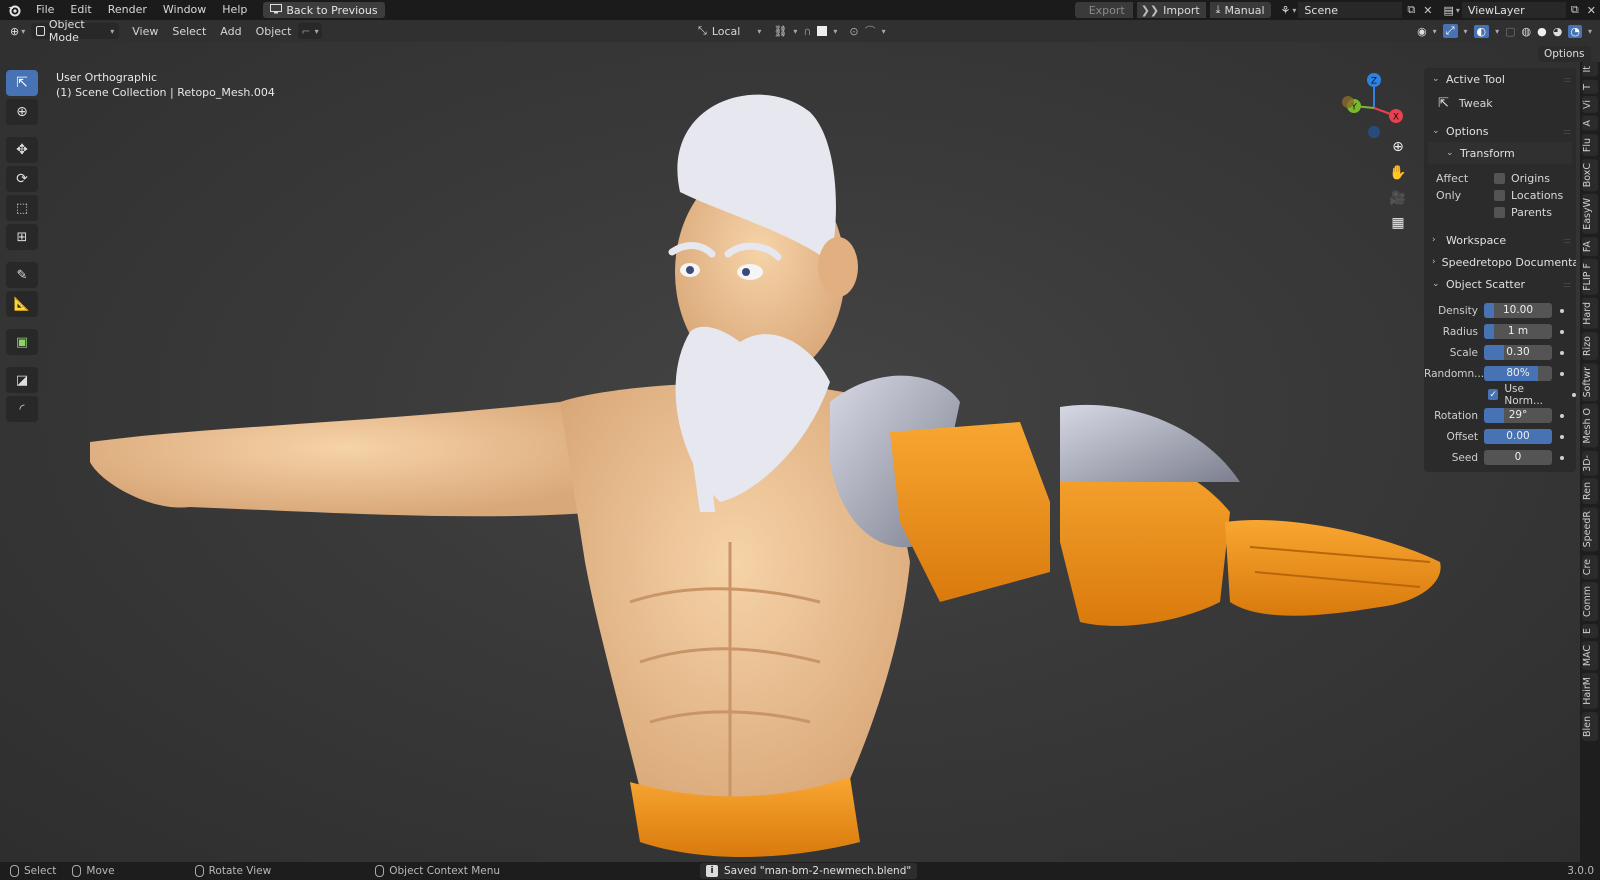  Describe the element at coordinates (1103, 10) in the screenshot. I see `export-button: Export` at that location.